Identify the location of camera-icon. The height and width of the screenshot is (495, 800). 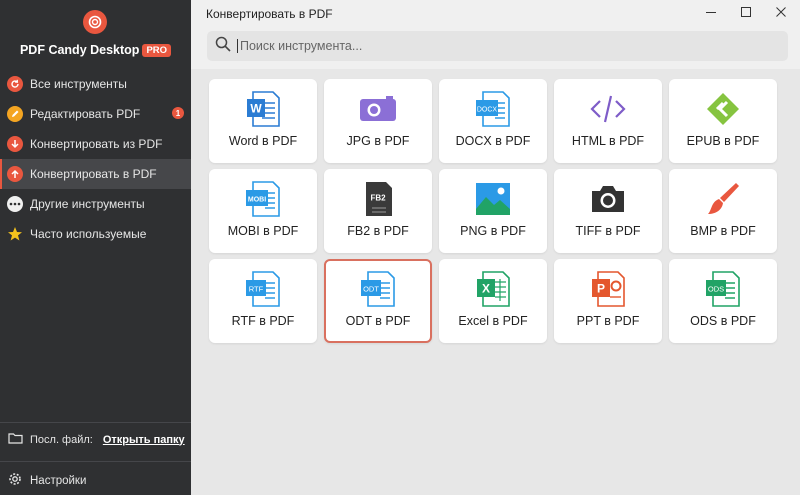
(378, 109).